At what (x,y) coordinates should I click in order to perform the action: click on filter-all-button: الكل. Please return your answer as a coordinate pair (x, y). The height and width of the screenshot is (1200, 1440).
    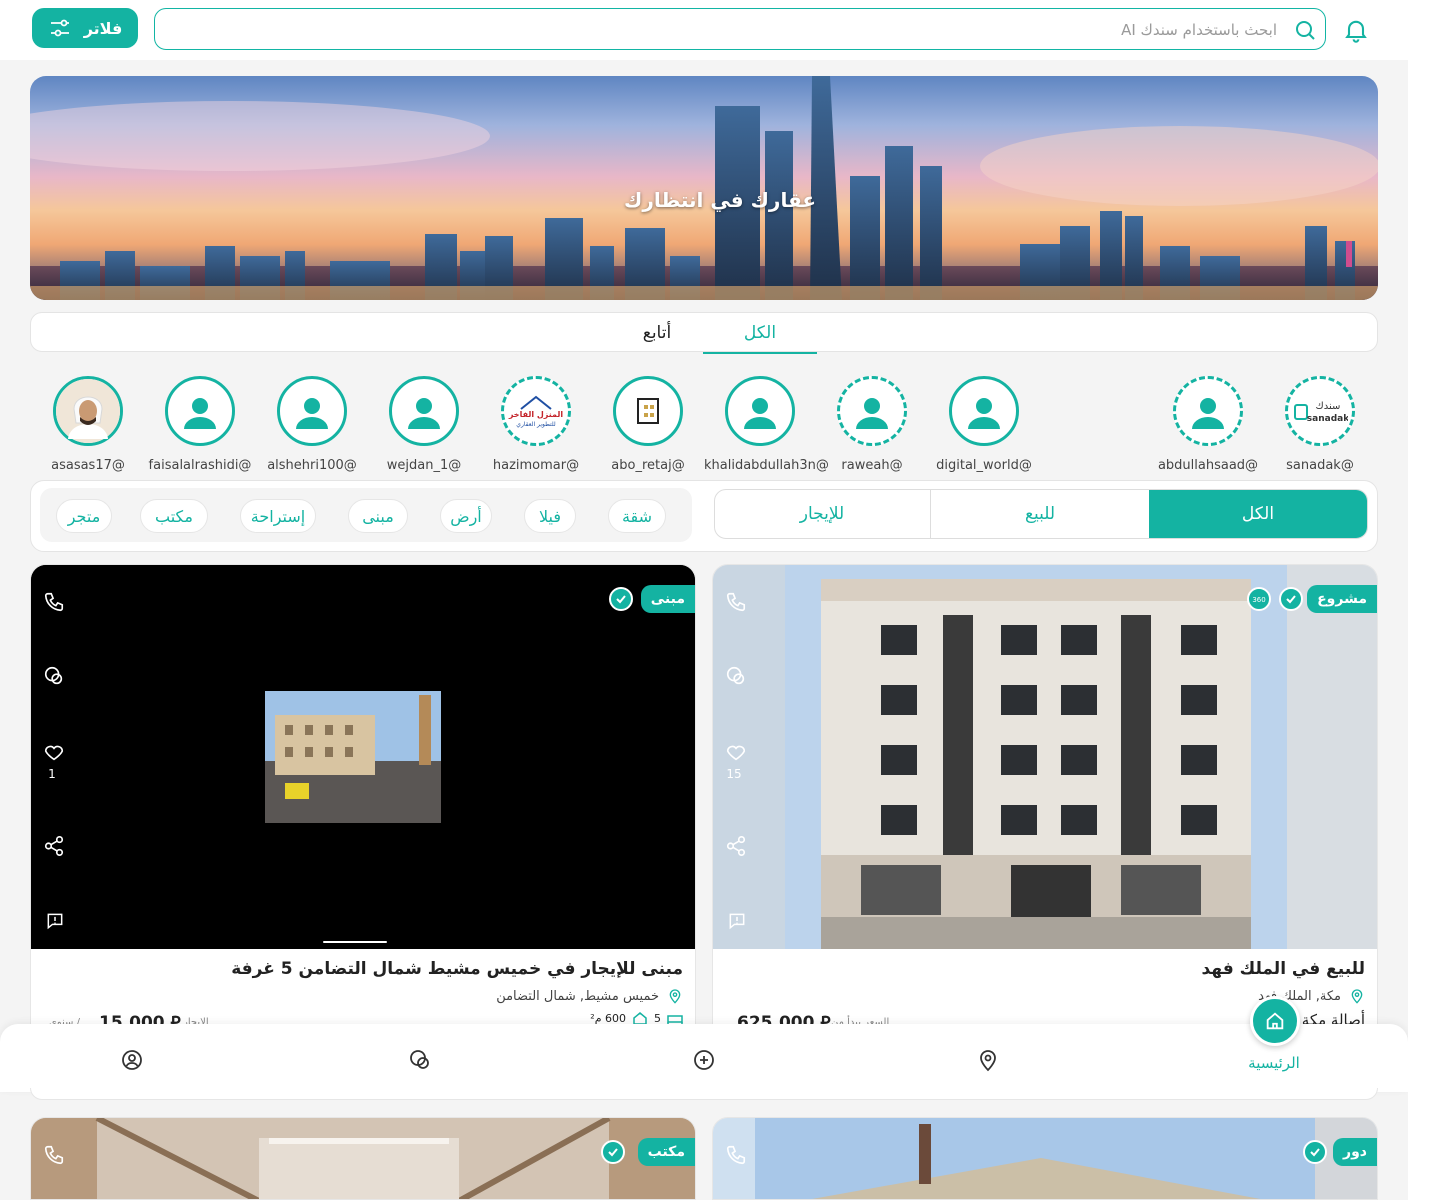
    Looking at the image, I should click on (1258, 514).